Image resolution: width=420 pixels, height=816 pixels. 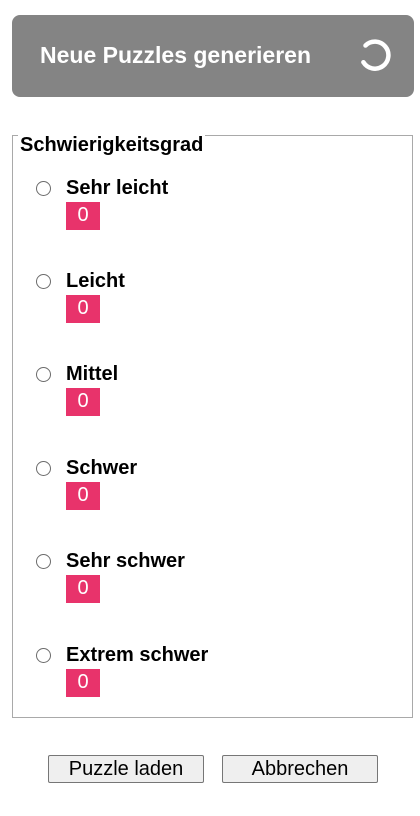 What do you see at coordinates (95, 281) in the screenshot?
I see `option-label: Leicht` at bounding box center [95, 281].